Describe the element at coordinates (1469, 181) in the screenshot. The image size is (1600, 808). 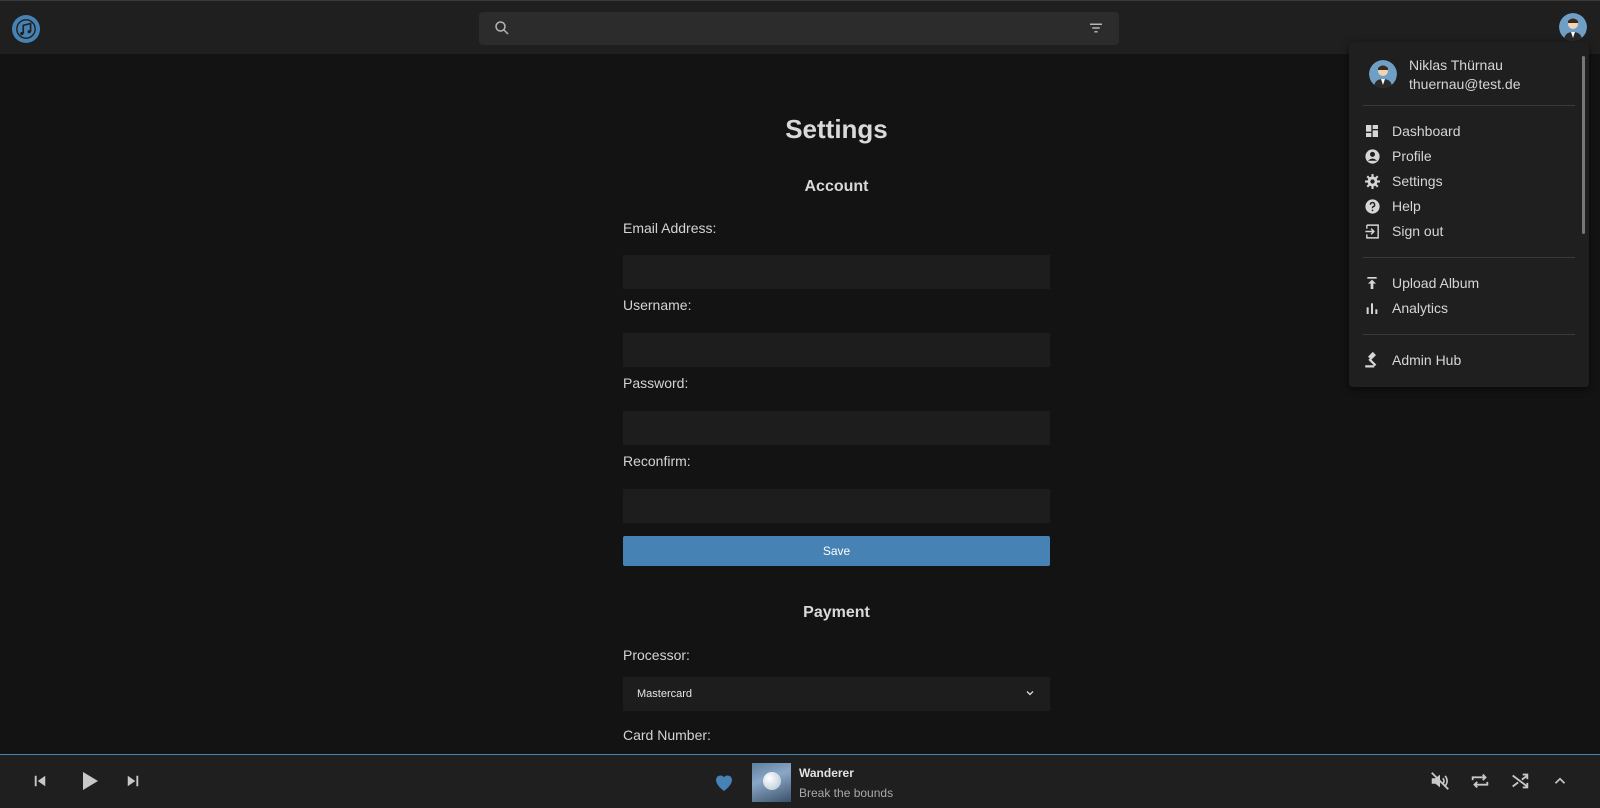
I see `menu-item-settings: Settings` at that location.